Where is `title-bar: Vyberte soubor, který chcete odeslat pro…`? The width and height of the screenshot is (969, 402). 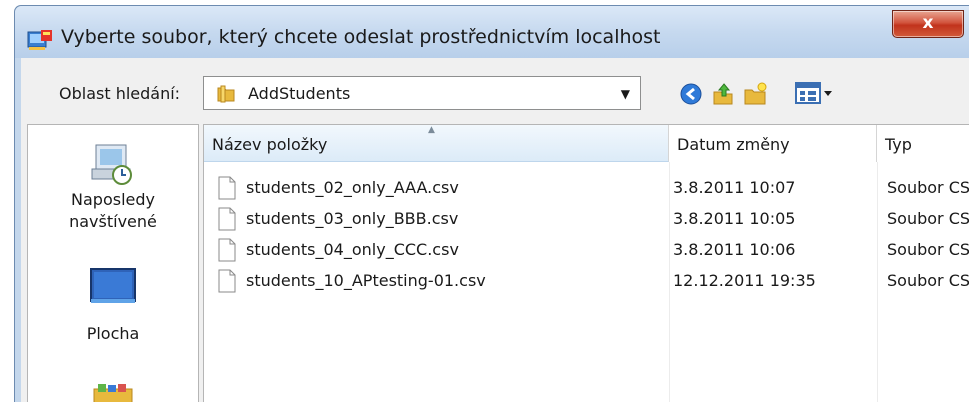
title-bar: Vyberte soubor, který chcete odeslat pro… is located at coordinates (492, 32).